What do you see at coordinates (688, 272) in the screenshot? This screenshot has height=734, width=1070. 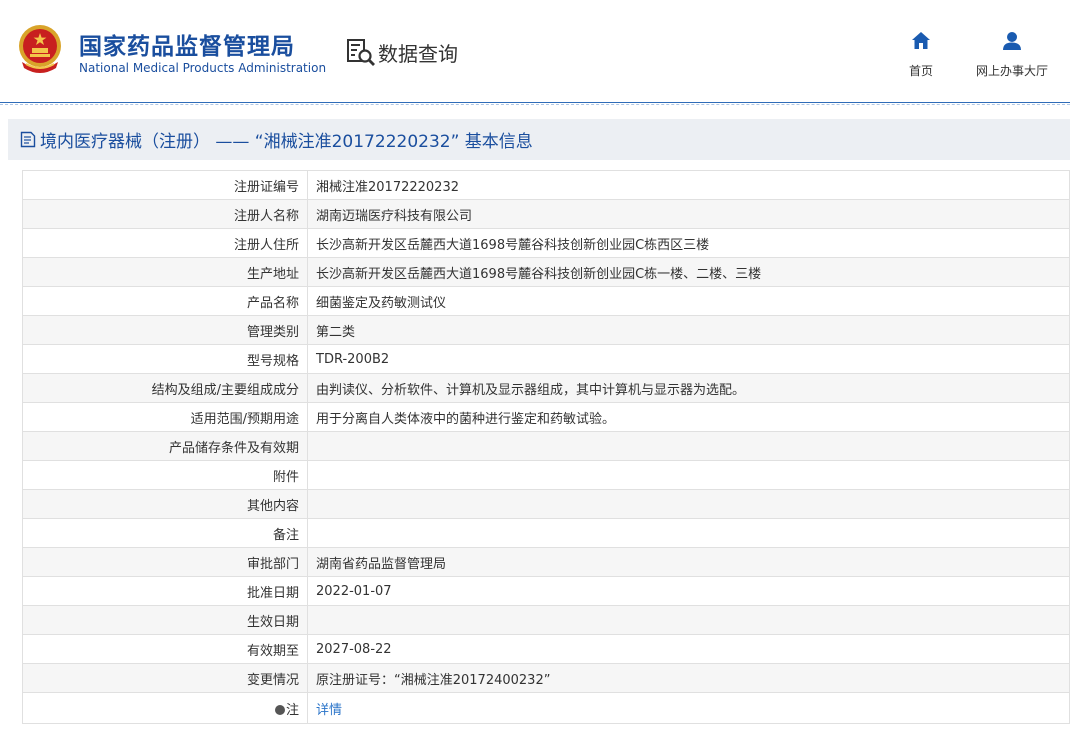 I see `field-value: 长沙高新开发区岳麓西大道1698号麓谷科技创新创业园C栋一楼、二楼、三楼` at bounding box center [688, 272].